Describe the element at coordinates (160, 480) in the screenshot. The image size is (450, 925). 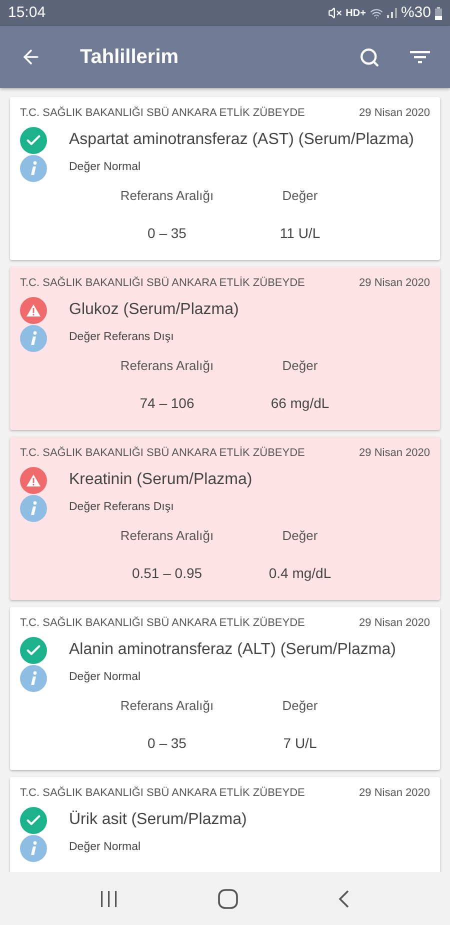
I see `test-name: Kreatinin (Serum/Plazma)` at that location.